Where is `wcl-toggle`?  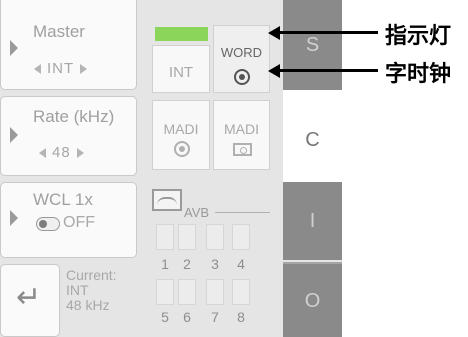 wcl-toggle is located at coordinates (48, 224).